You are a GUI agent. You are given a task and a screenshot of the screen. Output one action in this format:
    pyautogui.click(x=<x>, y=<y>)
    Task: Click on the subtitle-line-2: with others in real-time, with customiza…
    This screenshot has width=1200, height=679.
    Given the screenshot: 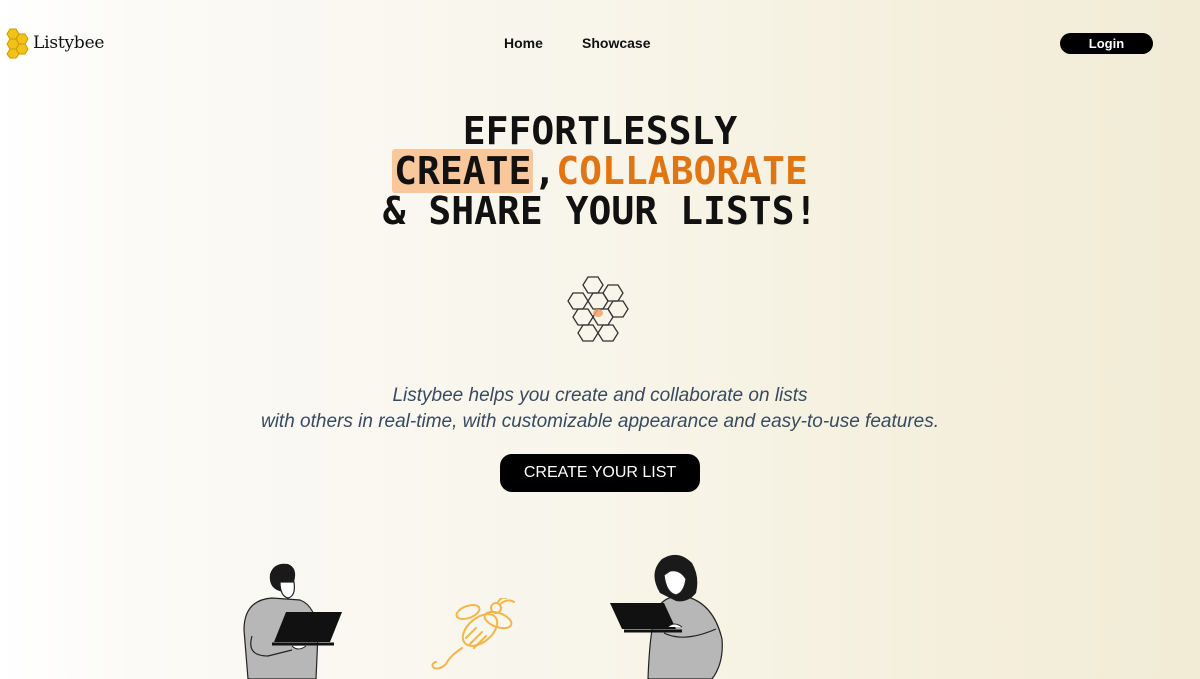 What is the action you would take?
    pyautogui.click(x=599, y=421)
    